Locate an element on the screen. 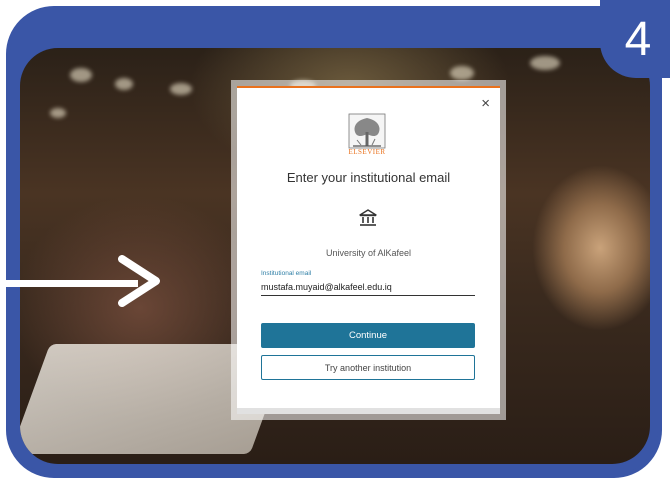 Image resolution: width=670 pixels, height=485 pixels. arrow-right-icon is located at coordinates (139, 281).